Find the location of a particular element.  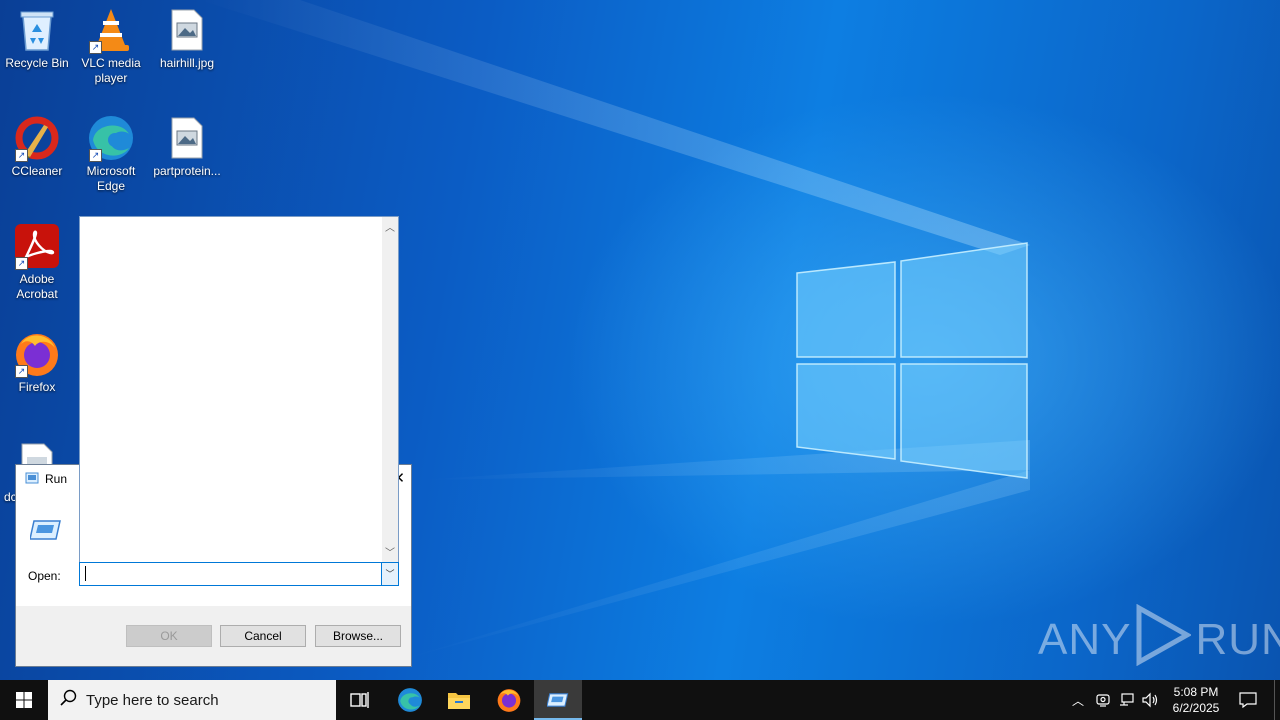

vlc-icon: ↗ is located at coordinates (111, 30).